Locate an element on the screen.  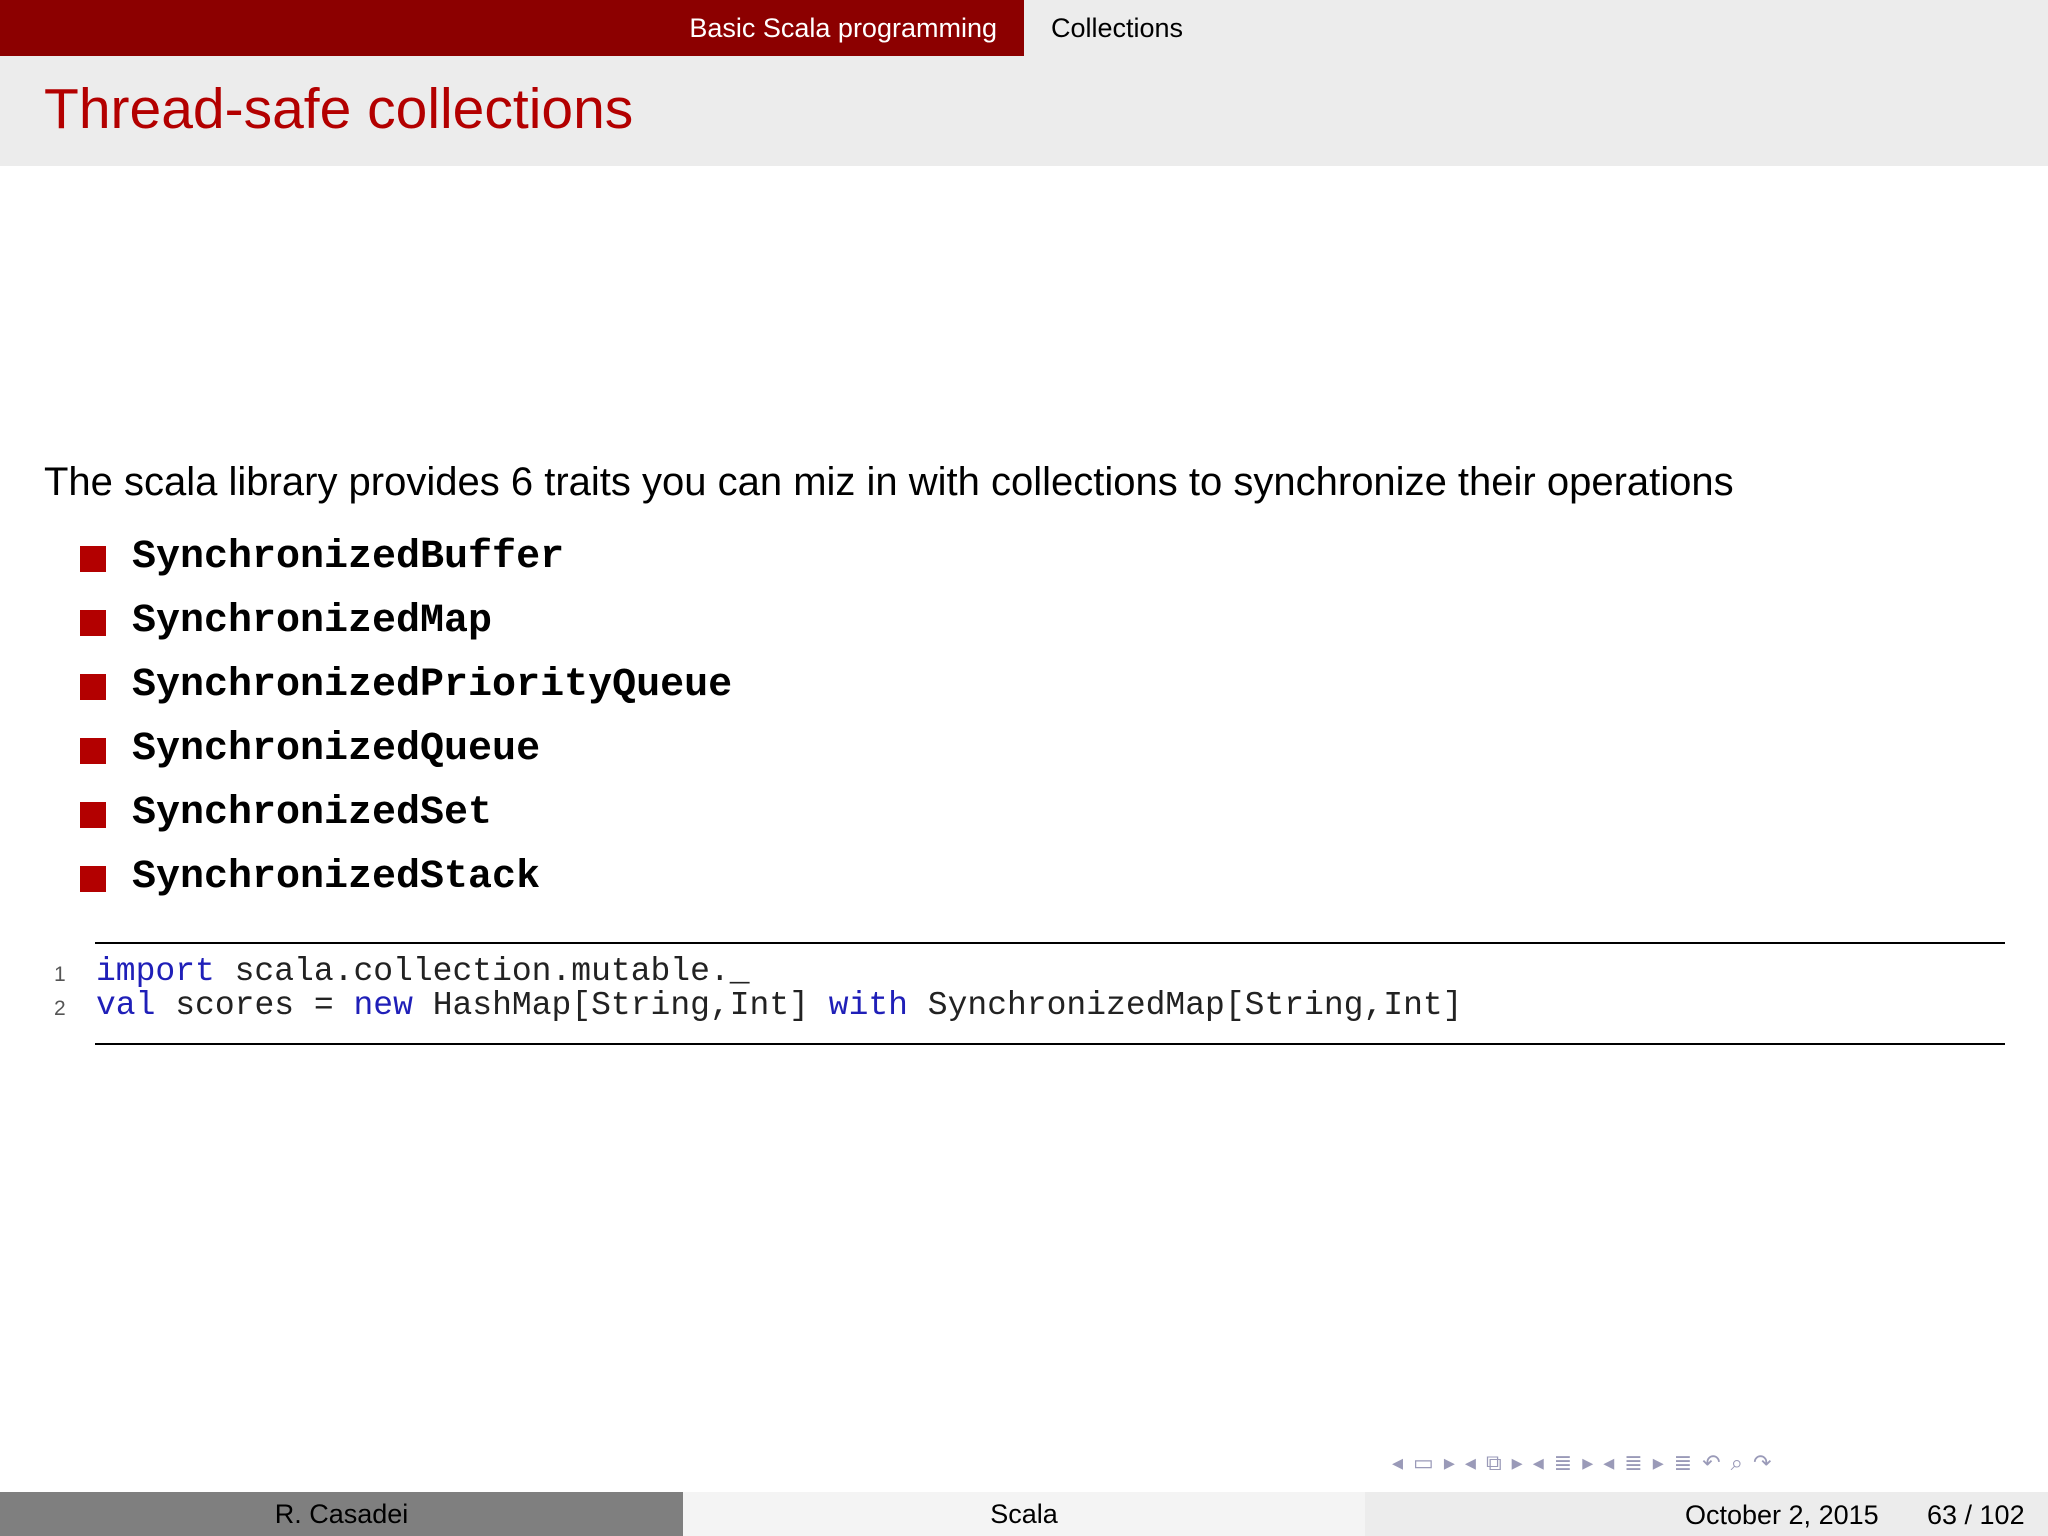
code-text: import scala.collection.mutable._ is located at coordinates (423, 972).